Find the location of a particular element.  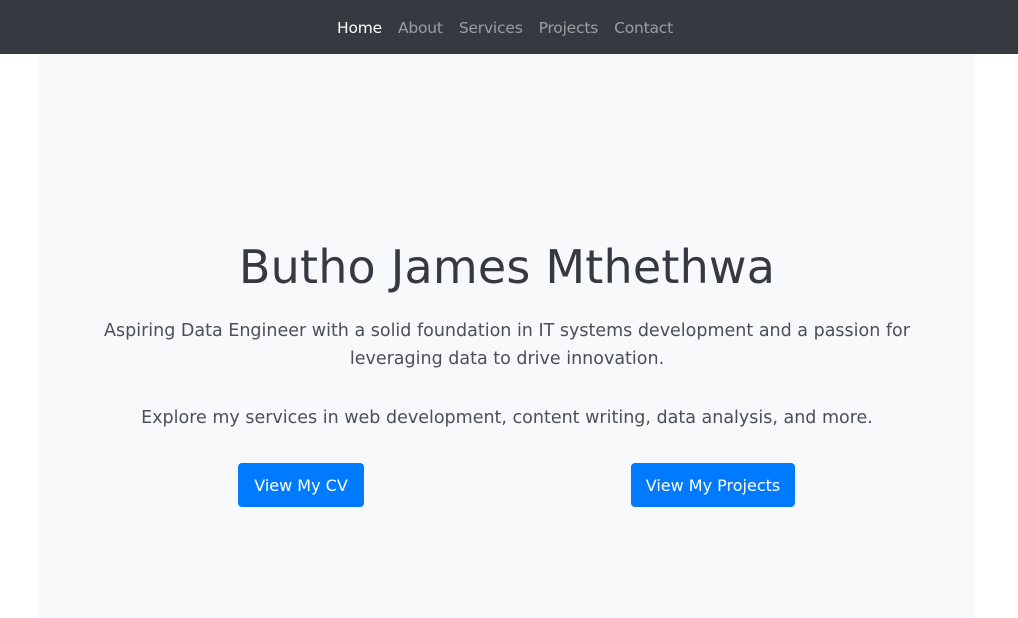

nav-link-services: Services is located at coordinates (491, 28).